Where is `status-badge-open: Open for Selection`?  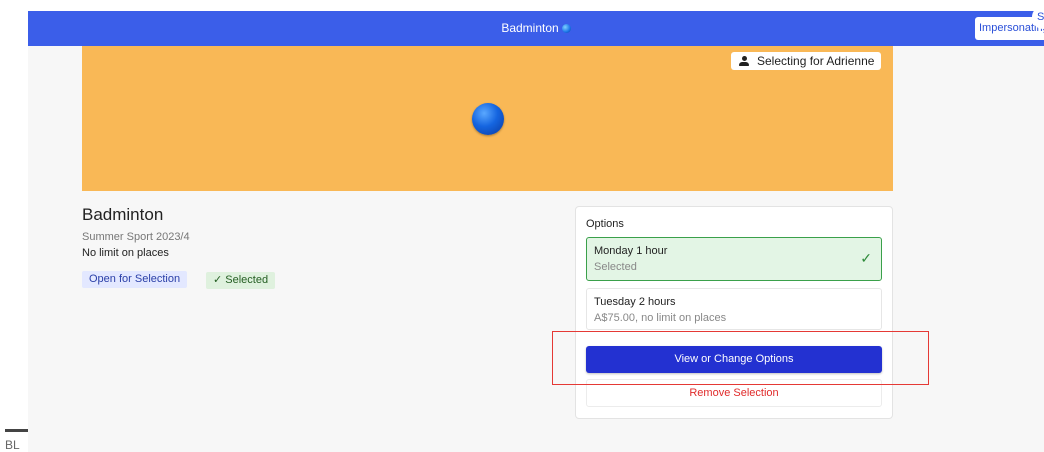
status-badge-open: Open for Selection is located at coordinates (135, 279).